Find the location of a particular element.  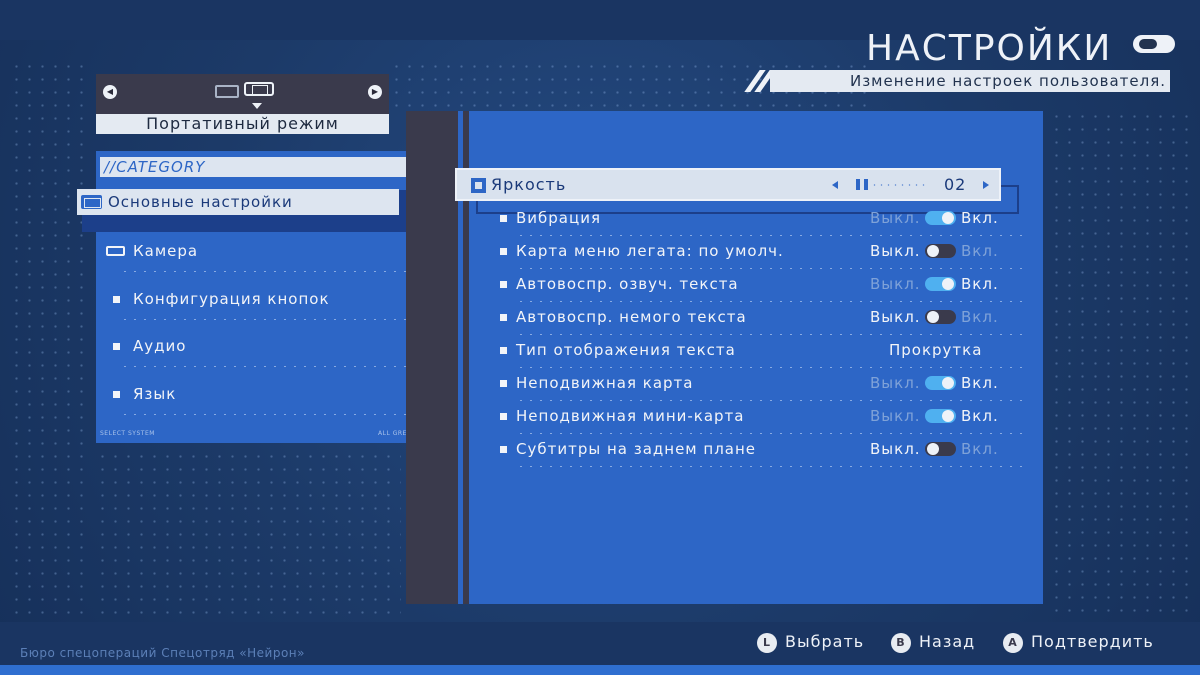

mode-label: Портативный режим is located at coordinates (242, 124).